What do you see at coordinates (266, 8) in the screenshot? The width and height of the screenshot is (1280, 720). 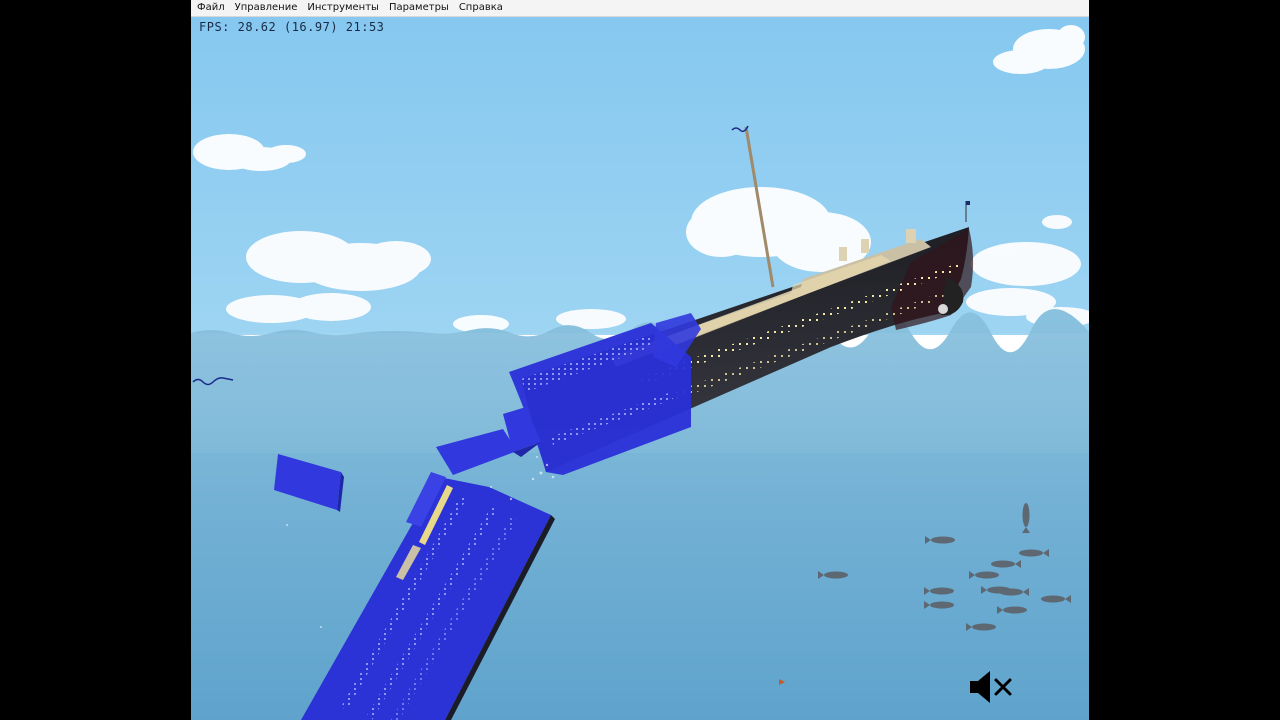 I see `menu-control: Управление` at bounding box center [266, 8].